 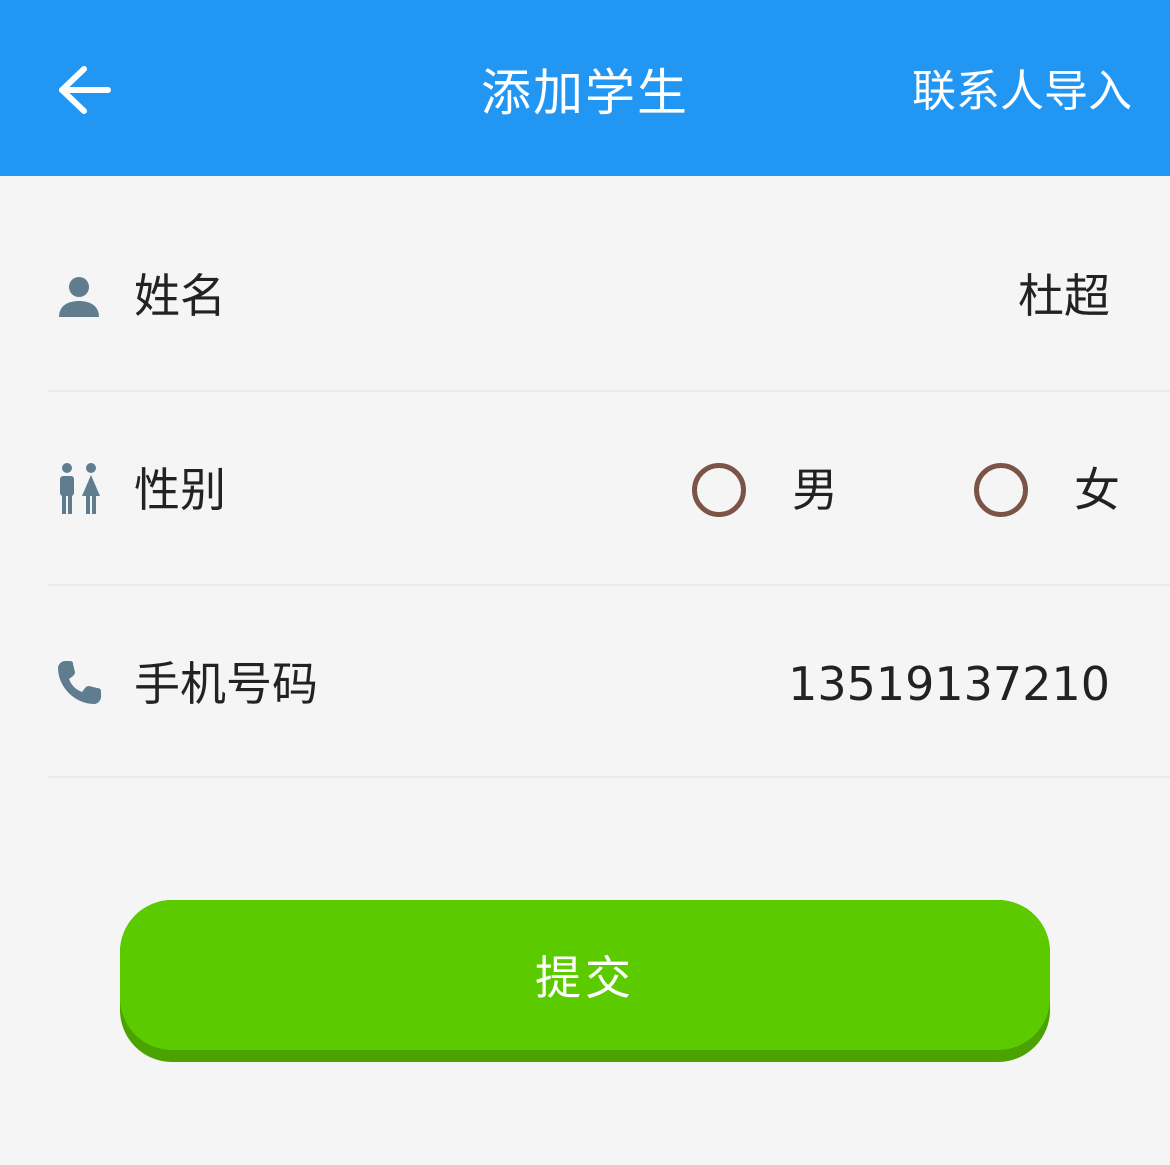 I want to click on submit-button-shadow: 提交, so click(x=585, y=981).